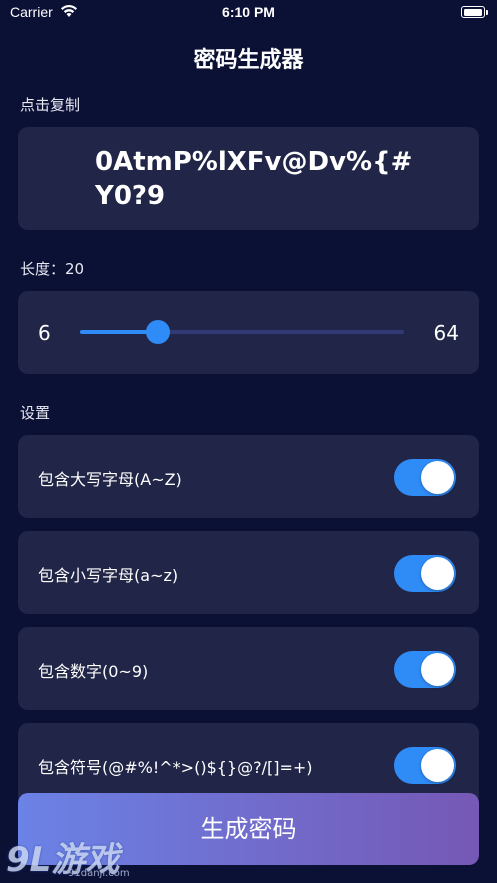 The height and width of the screenshot is (883, 497). What do you see at coordinates (158, 332) in the screenshot?
I see `slider-thumb` at bounding box center [158, 332].